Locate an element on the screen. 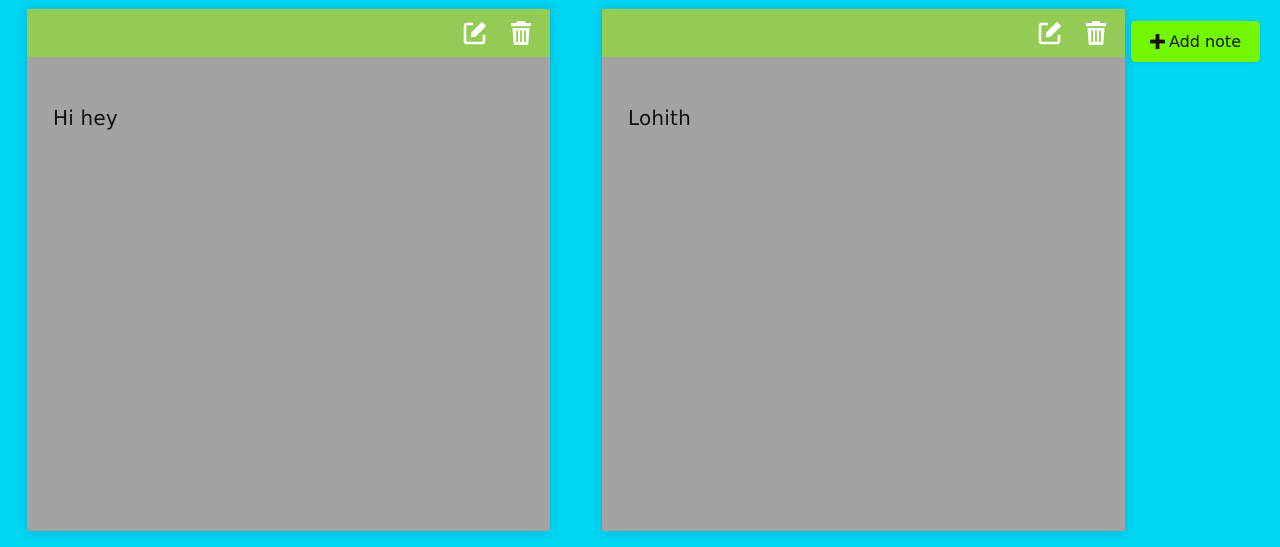  note-text: Lohith is located at coordinates (659, 118).